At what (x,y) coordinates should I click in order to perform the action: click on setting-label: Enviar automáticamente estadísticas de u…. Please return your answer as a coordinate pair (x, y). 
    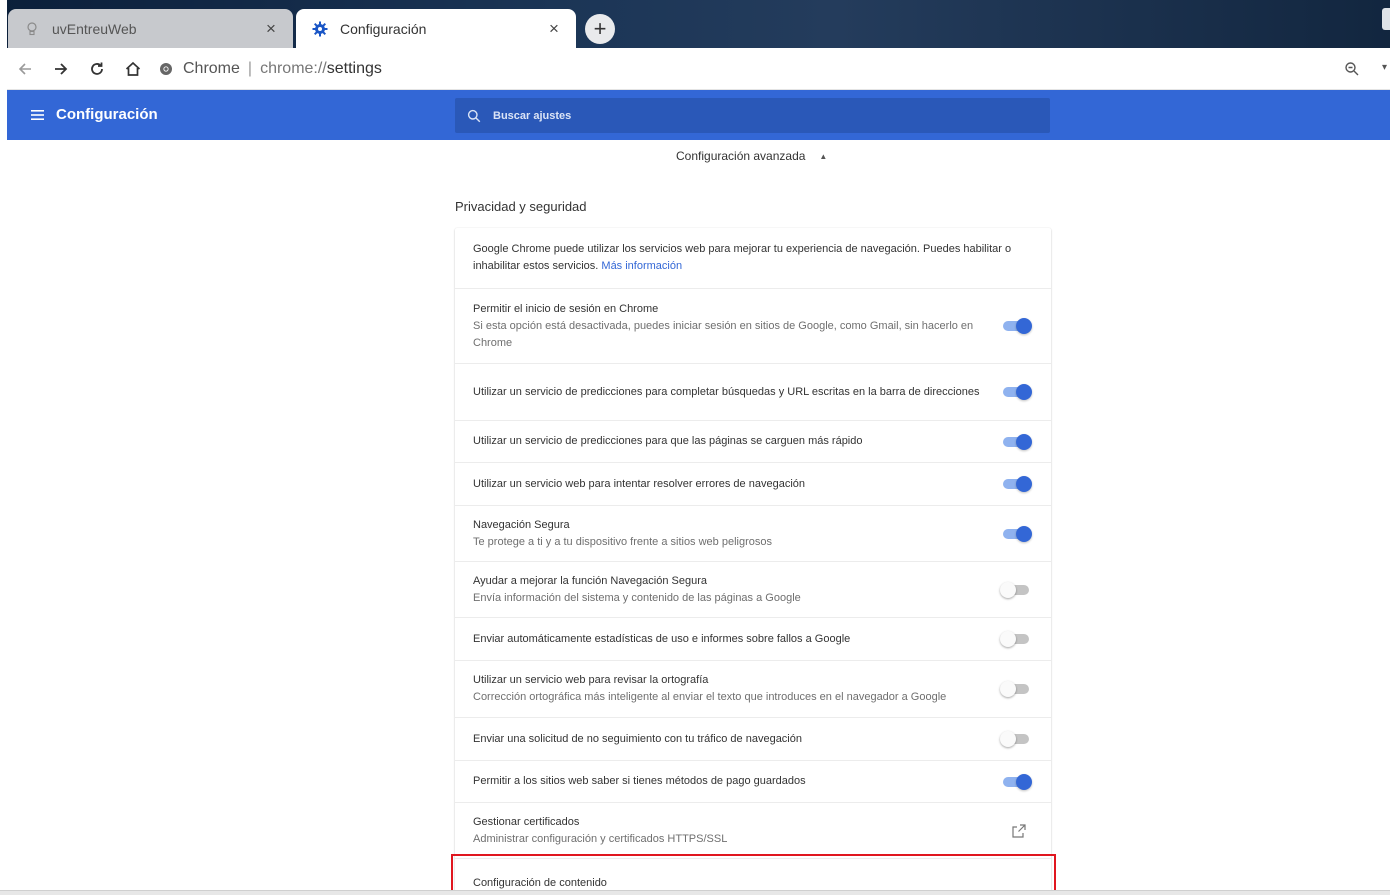
    Looking at the image, I should click on (662, 638).